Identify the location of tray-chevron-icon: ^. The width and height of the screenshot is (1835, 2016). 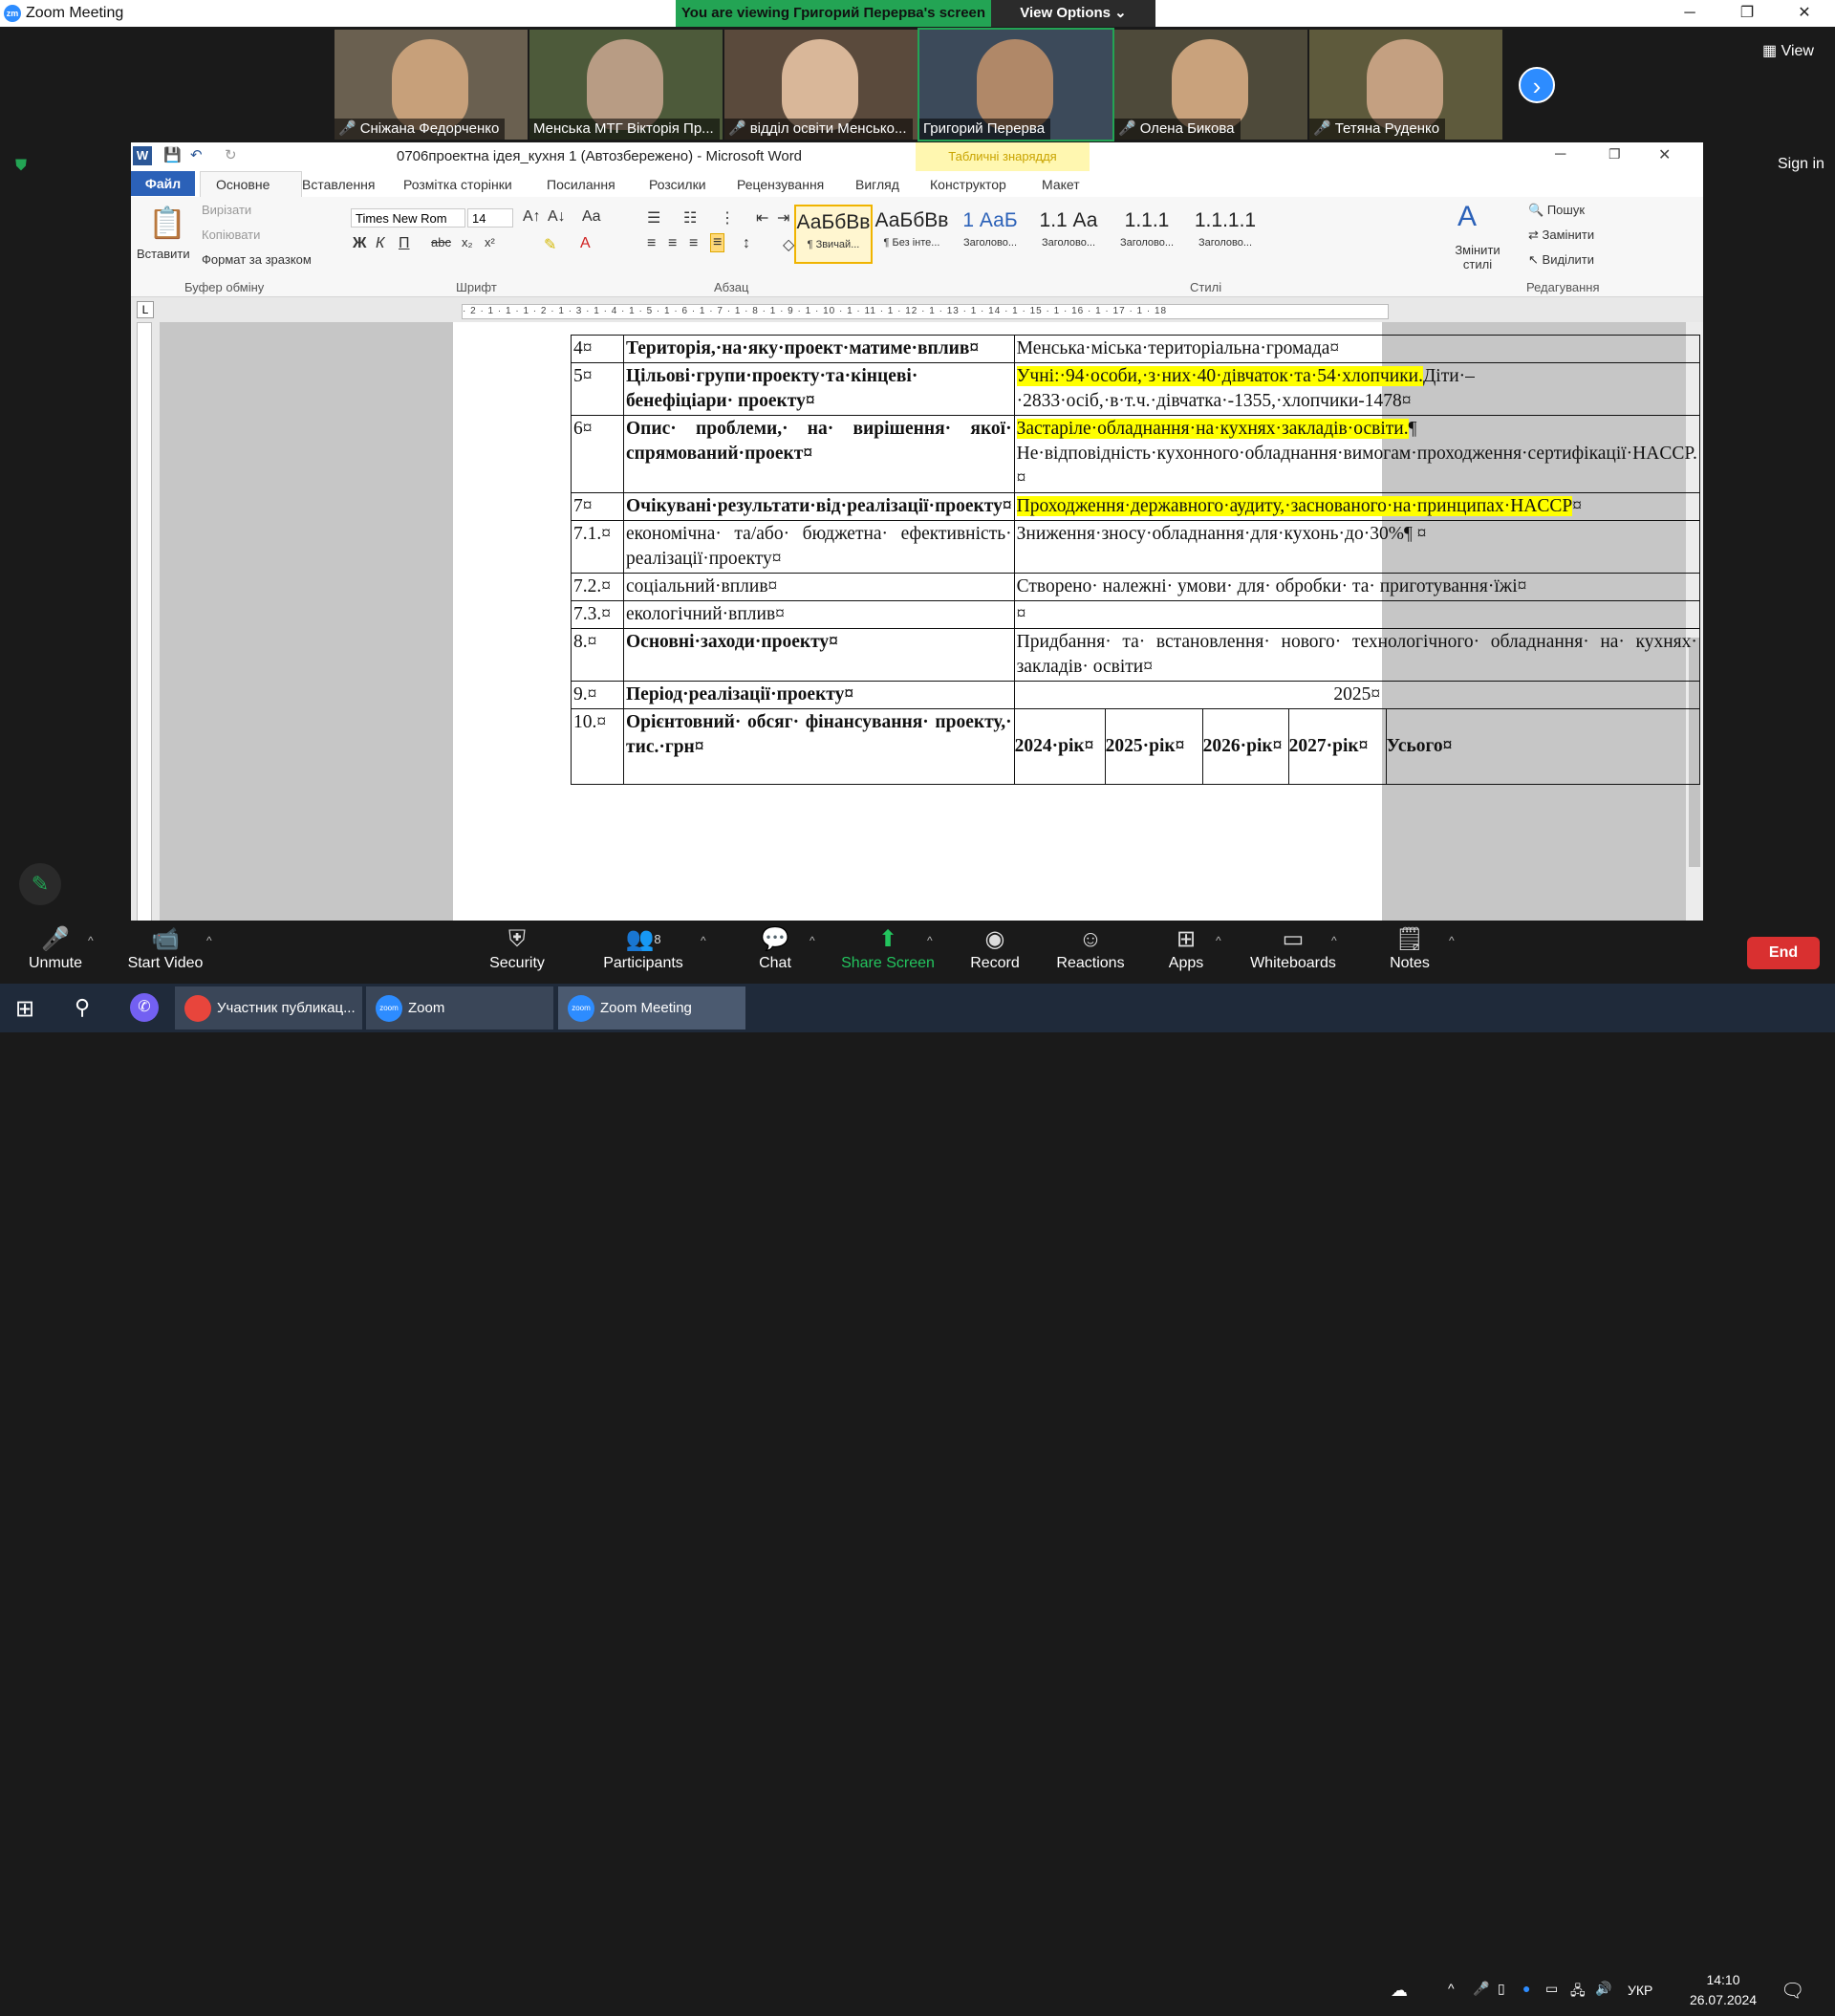
(1451, 1988).